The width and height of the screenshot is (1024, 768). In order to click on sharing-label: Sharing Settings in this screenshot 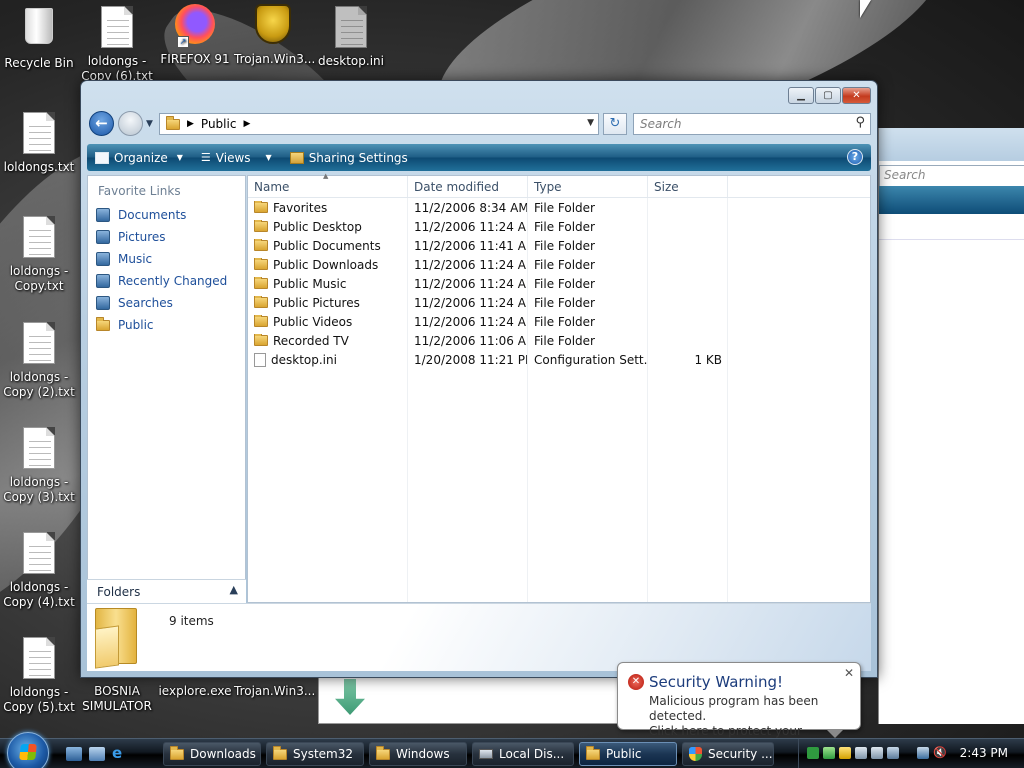, I will do `click(358, 157)`.